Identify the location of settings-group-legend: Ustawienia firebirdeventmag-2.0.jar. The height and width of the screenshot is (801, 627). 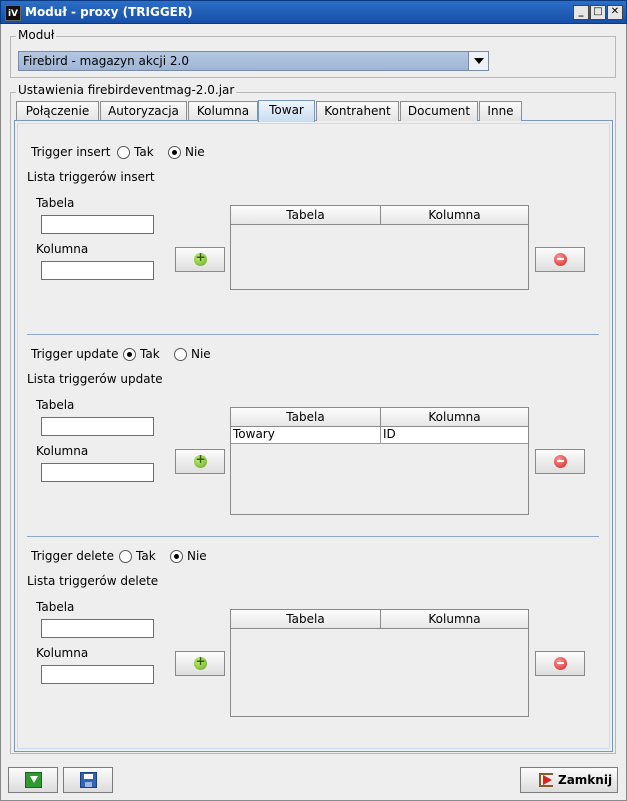
(126, 90).